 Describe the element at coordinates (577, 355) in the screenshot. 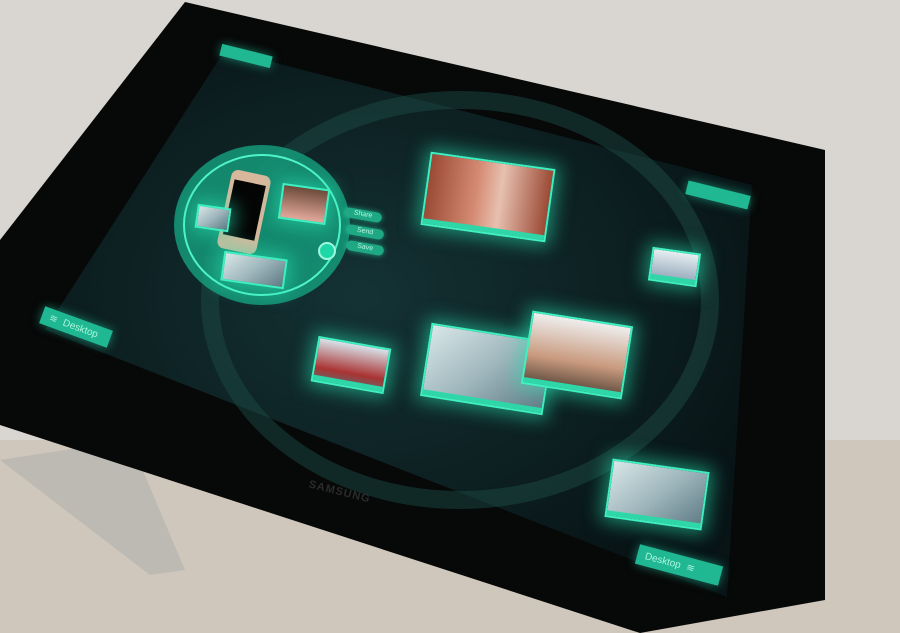

I see `photo-friends` at that location.